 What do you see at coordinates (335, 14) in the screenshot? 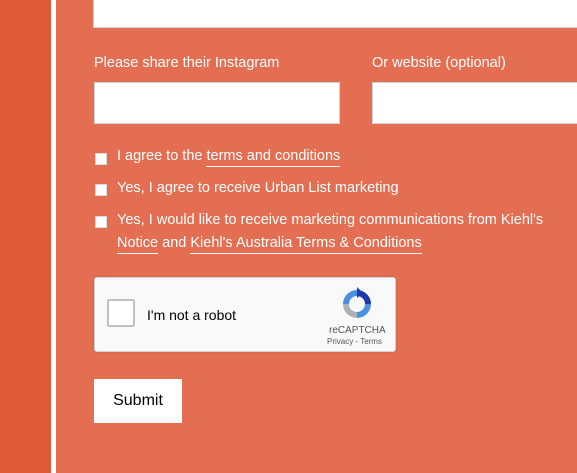
I see `previous-input-field` at bounding box center [335, 14].